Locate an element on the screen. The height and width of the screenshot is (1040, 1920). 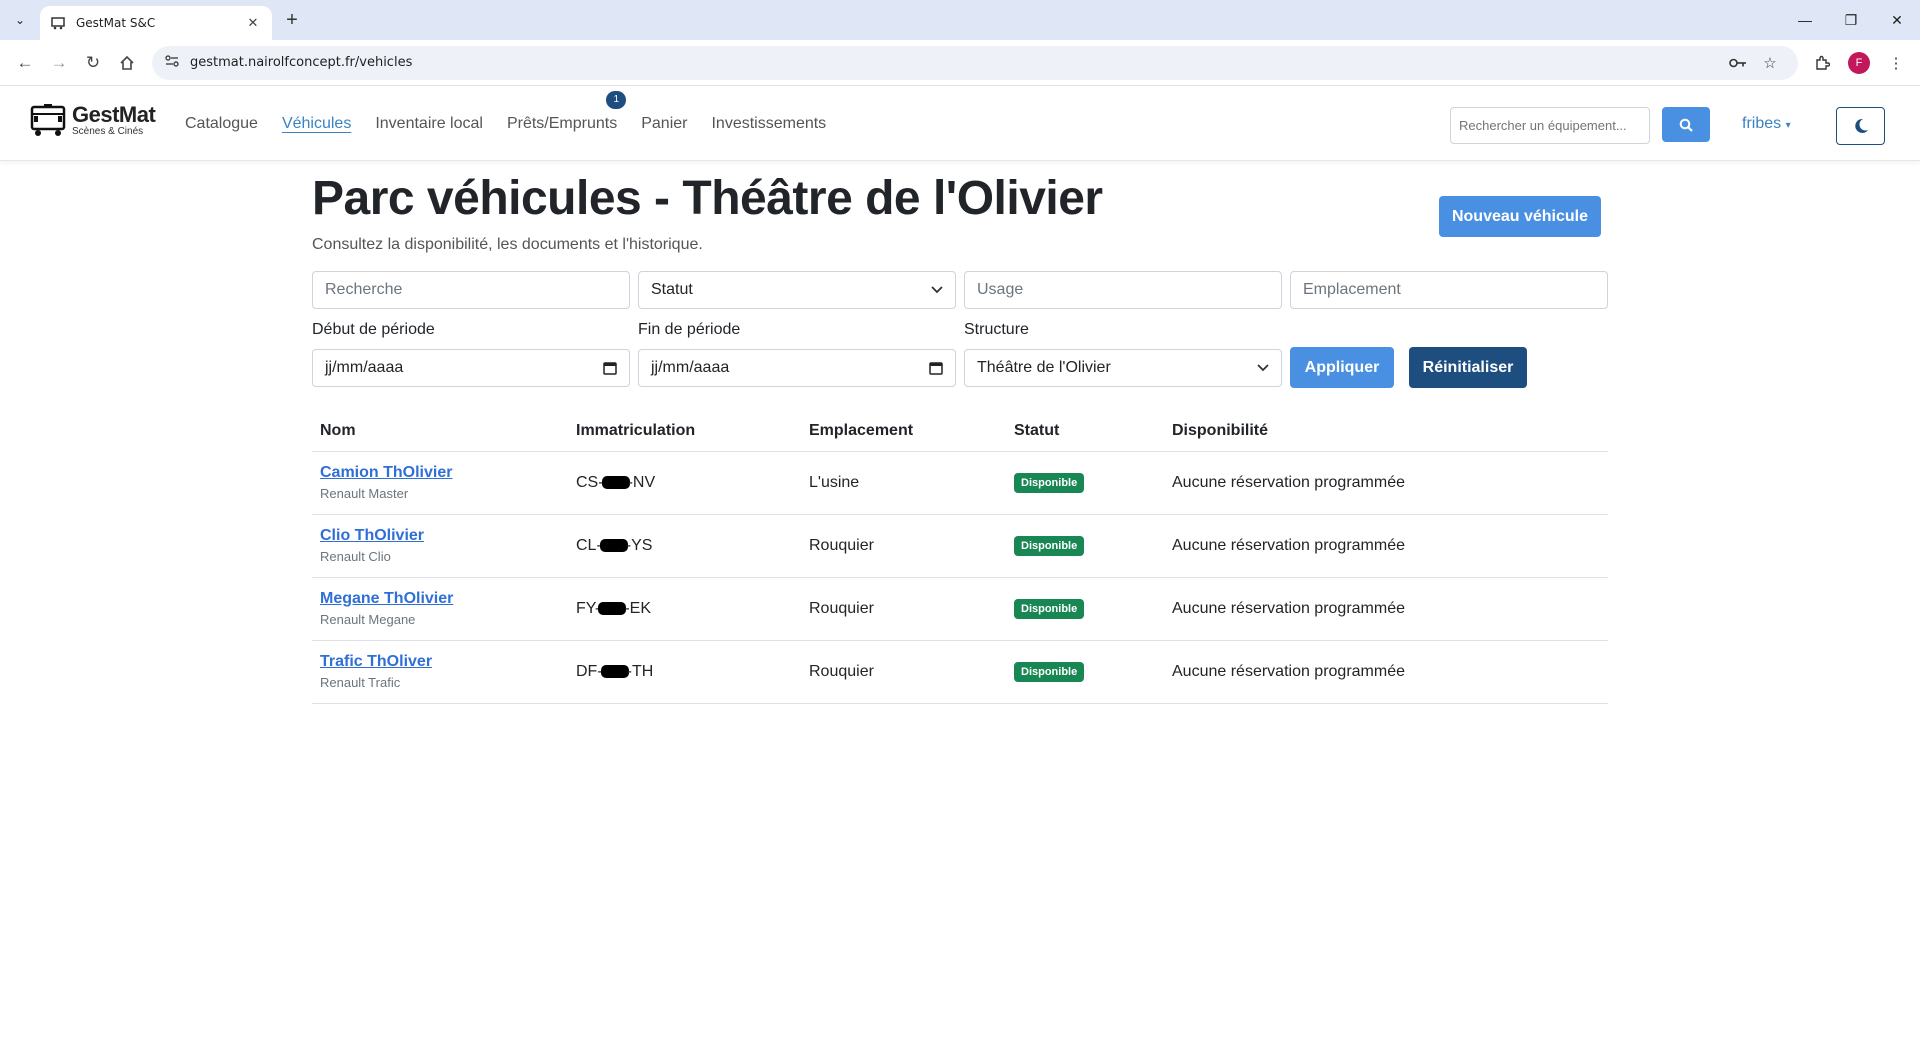
tab-close-icon: ✕ is located at coordinates (253, 23).